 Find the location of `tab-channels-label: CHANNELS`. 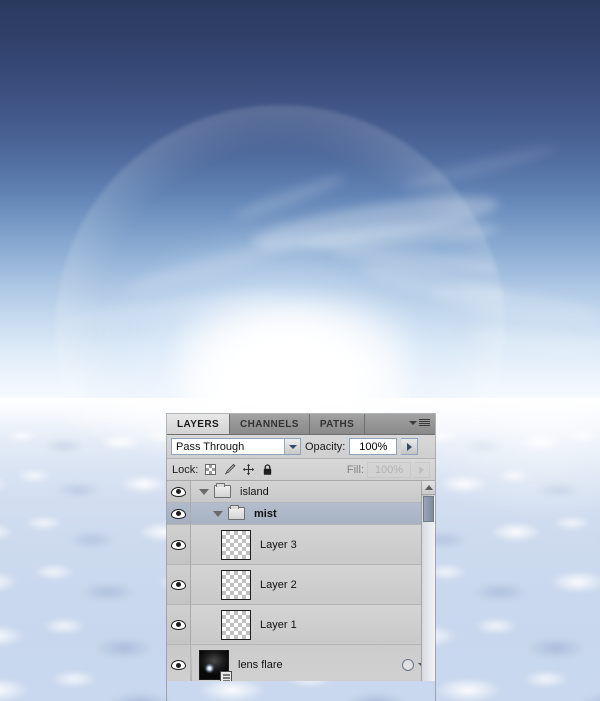

tab-channels-label: CHANNELS is located at coordinates (269, 424).